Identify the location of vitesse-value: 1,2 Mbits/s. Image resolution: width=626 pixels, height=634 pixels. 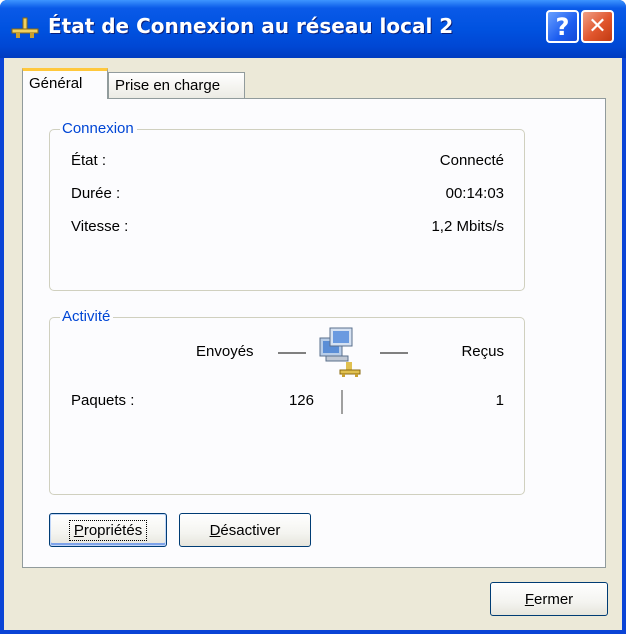
(467, 226).